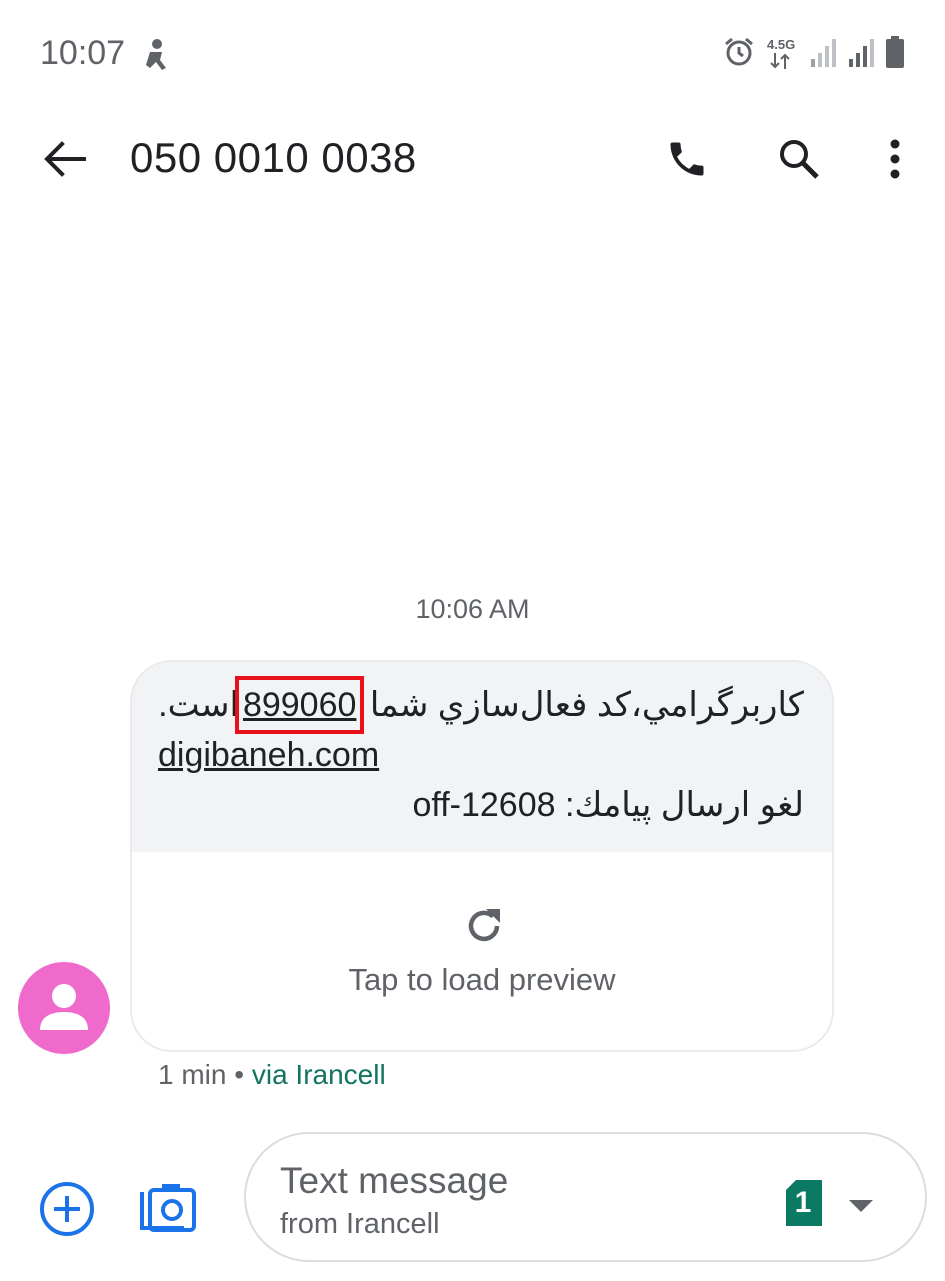 The height and width of the screenshot is (1281, 945). What do you see at coordinates (861, 54) in the screenshot?
I see `signal-icon` at bounding box center [861, 54].